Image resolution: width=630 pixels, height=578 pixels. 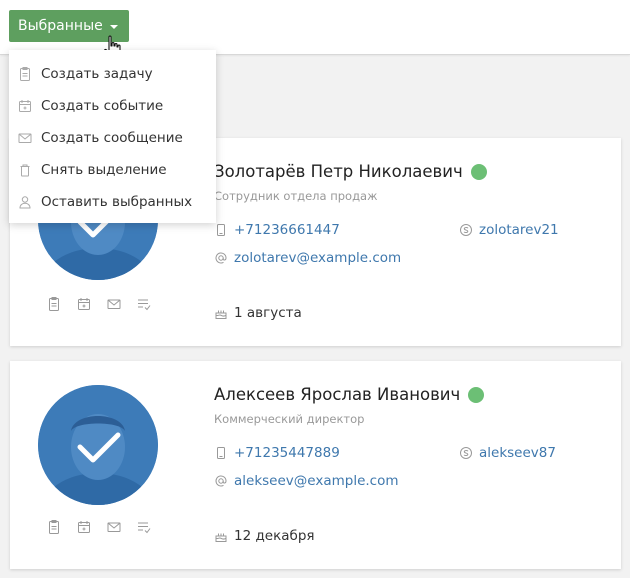 I want to click on contact-position: Коммерческий директор, so click(x=289, y=419).